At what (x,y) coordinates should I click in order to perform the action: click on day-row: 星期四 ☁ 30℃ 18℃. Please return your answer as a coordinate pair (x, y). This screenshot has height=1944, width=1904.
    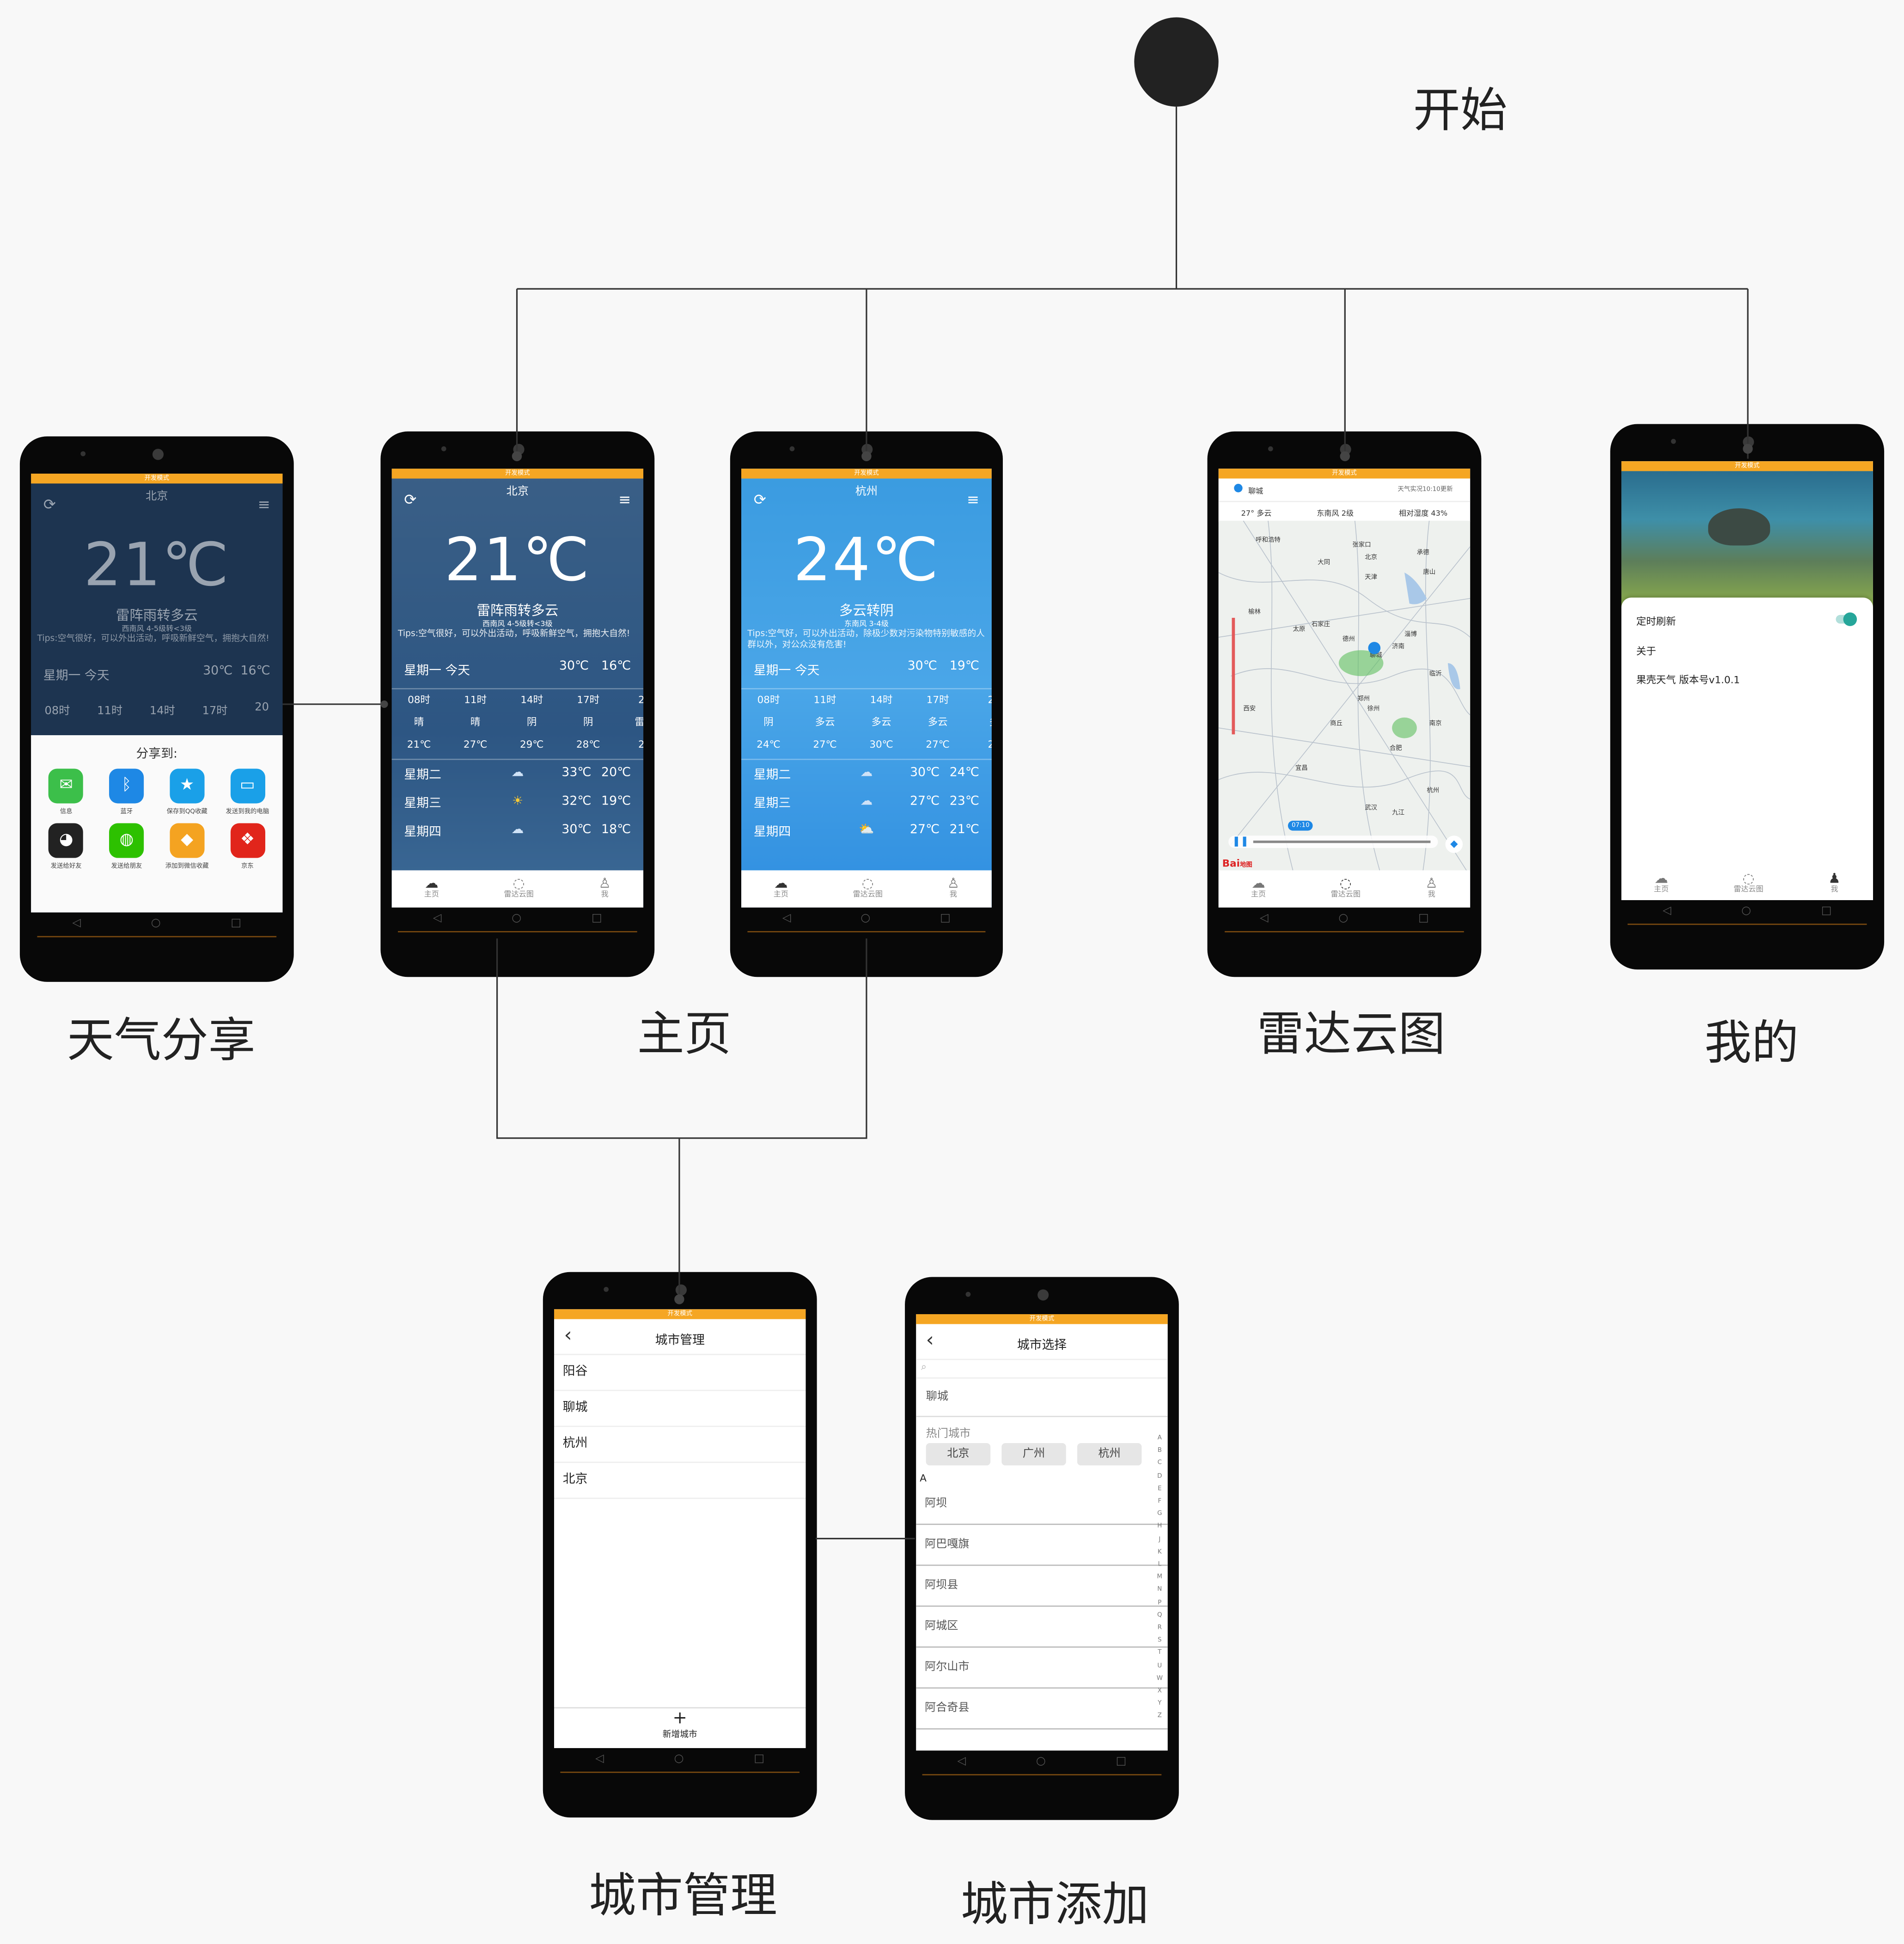
    Looking at the image, I should click on (517, 830).